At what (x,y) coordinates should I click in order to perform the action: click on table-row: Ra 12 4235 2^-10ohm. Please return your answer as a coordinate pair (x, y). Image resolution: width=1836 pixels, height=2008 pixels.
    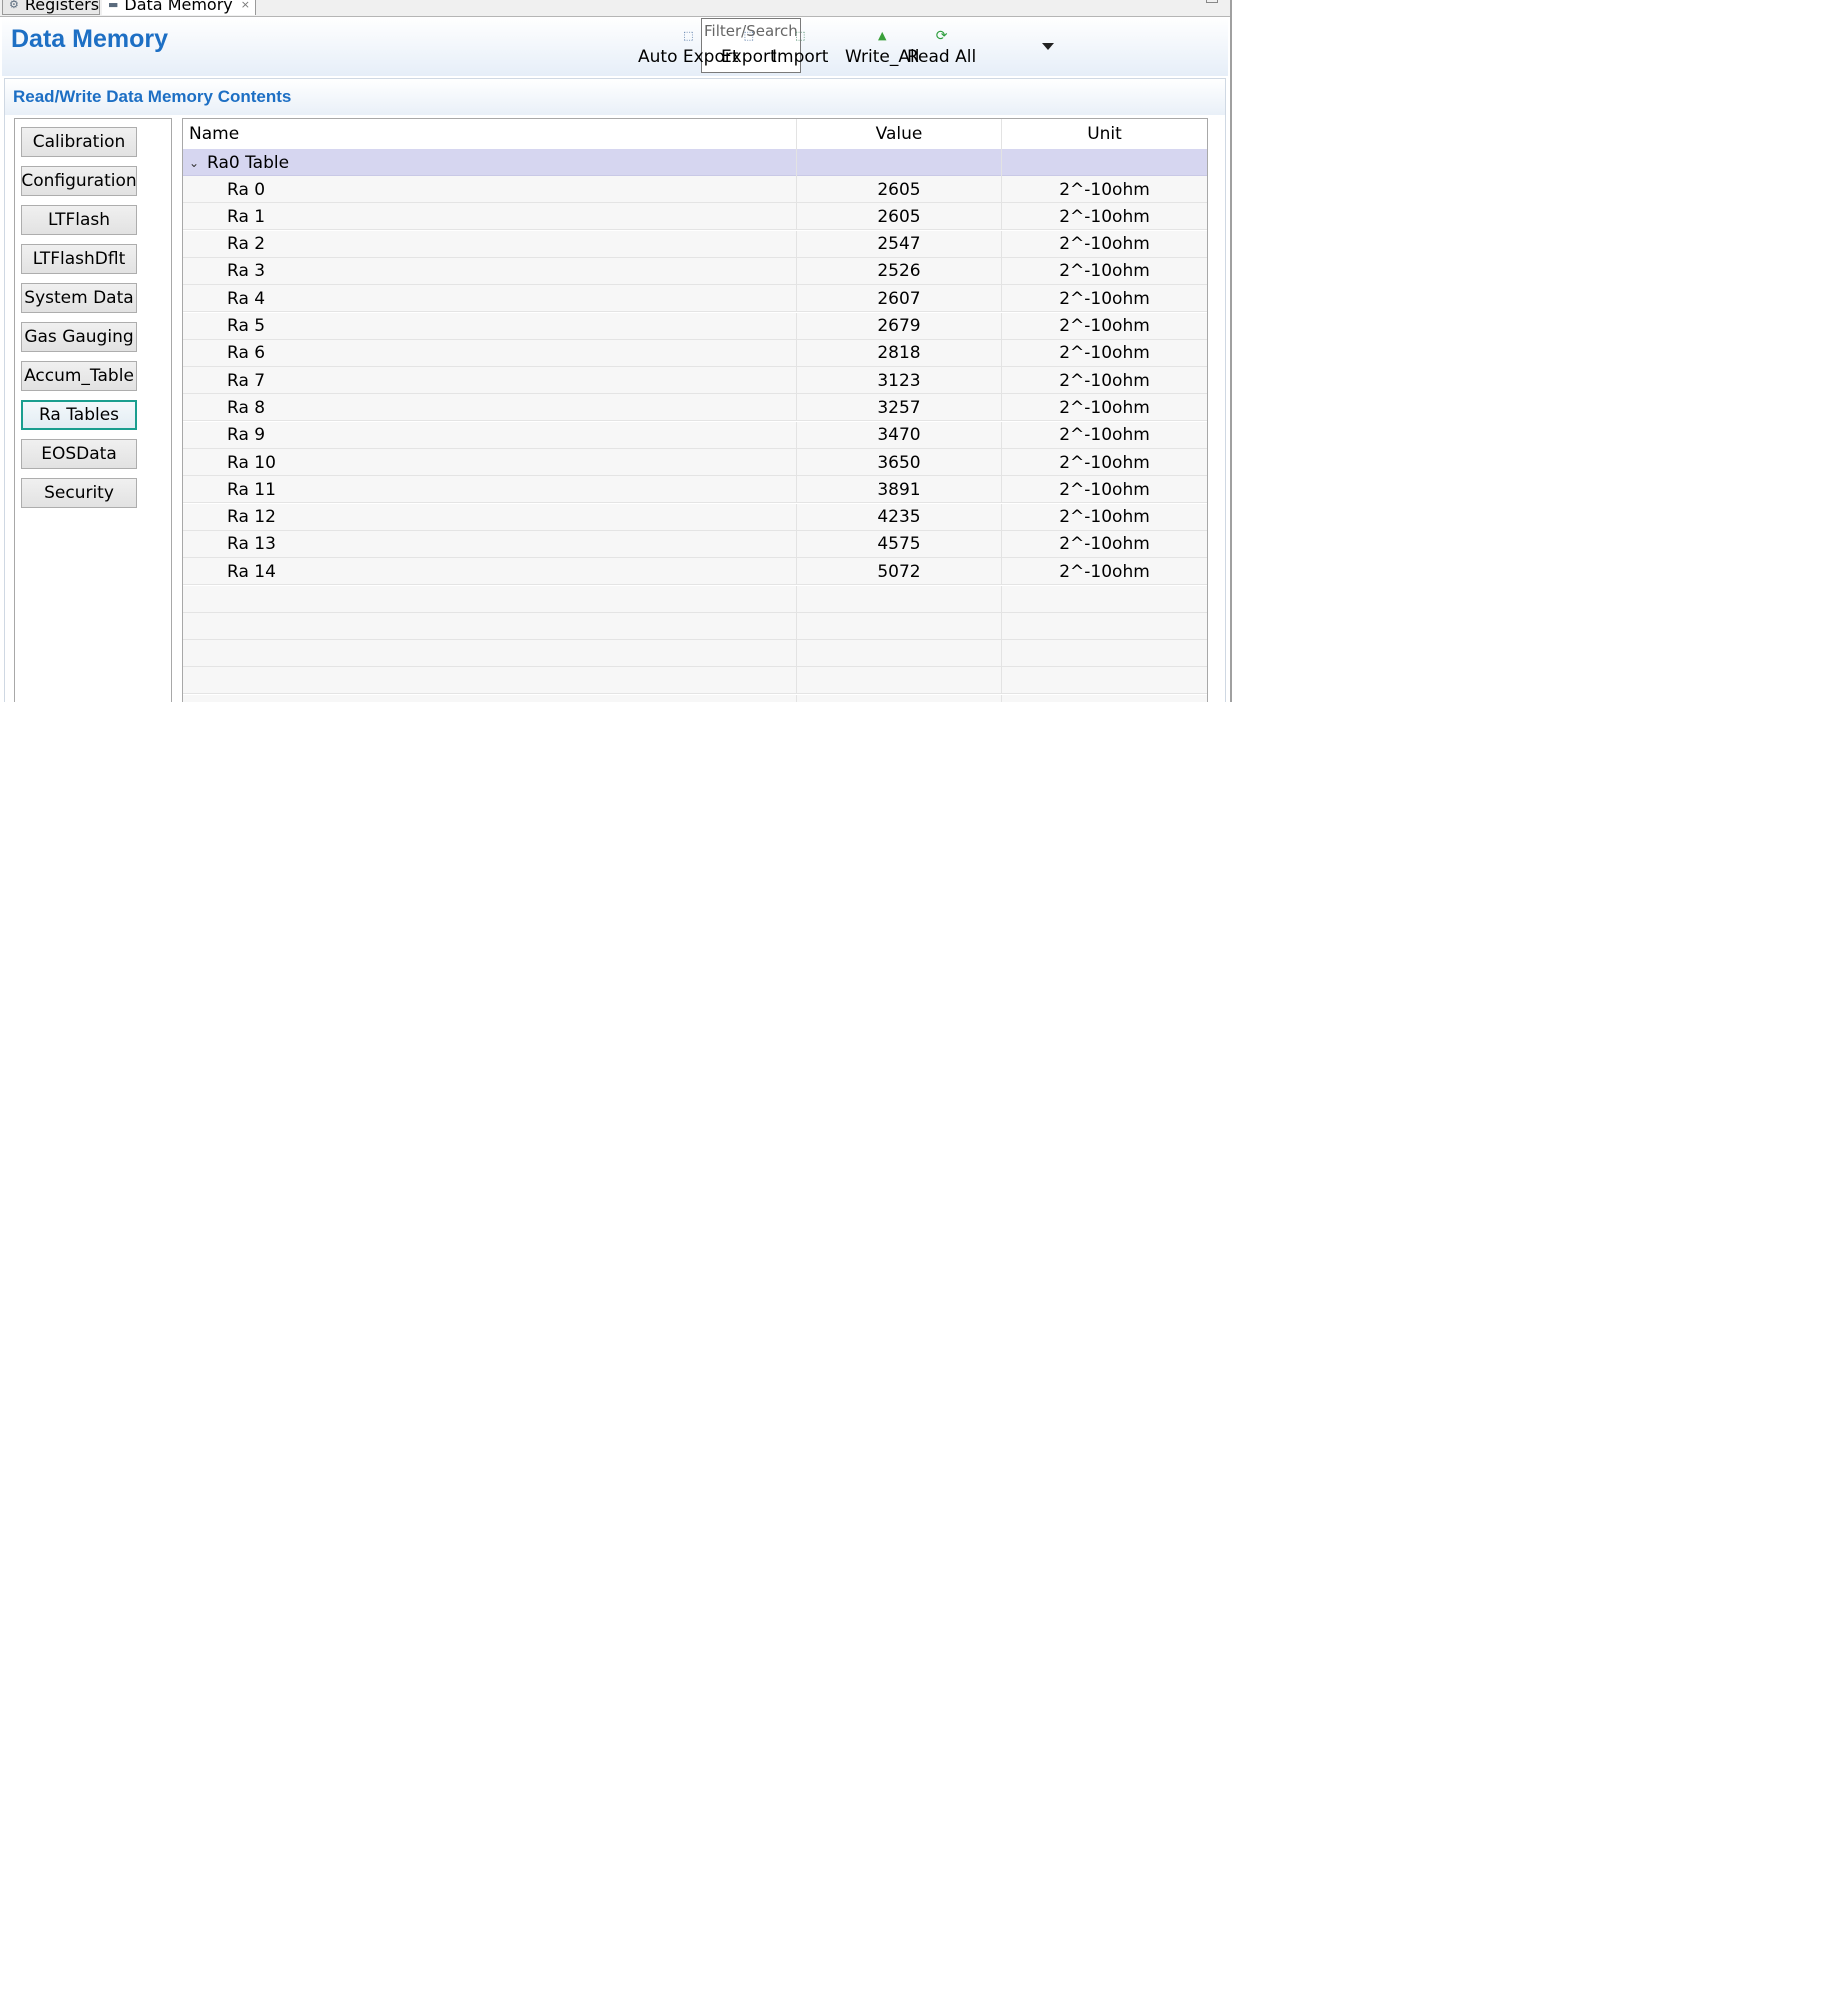
    Looking at the image, I should click on (695, 517).